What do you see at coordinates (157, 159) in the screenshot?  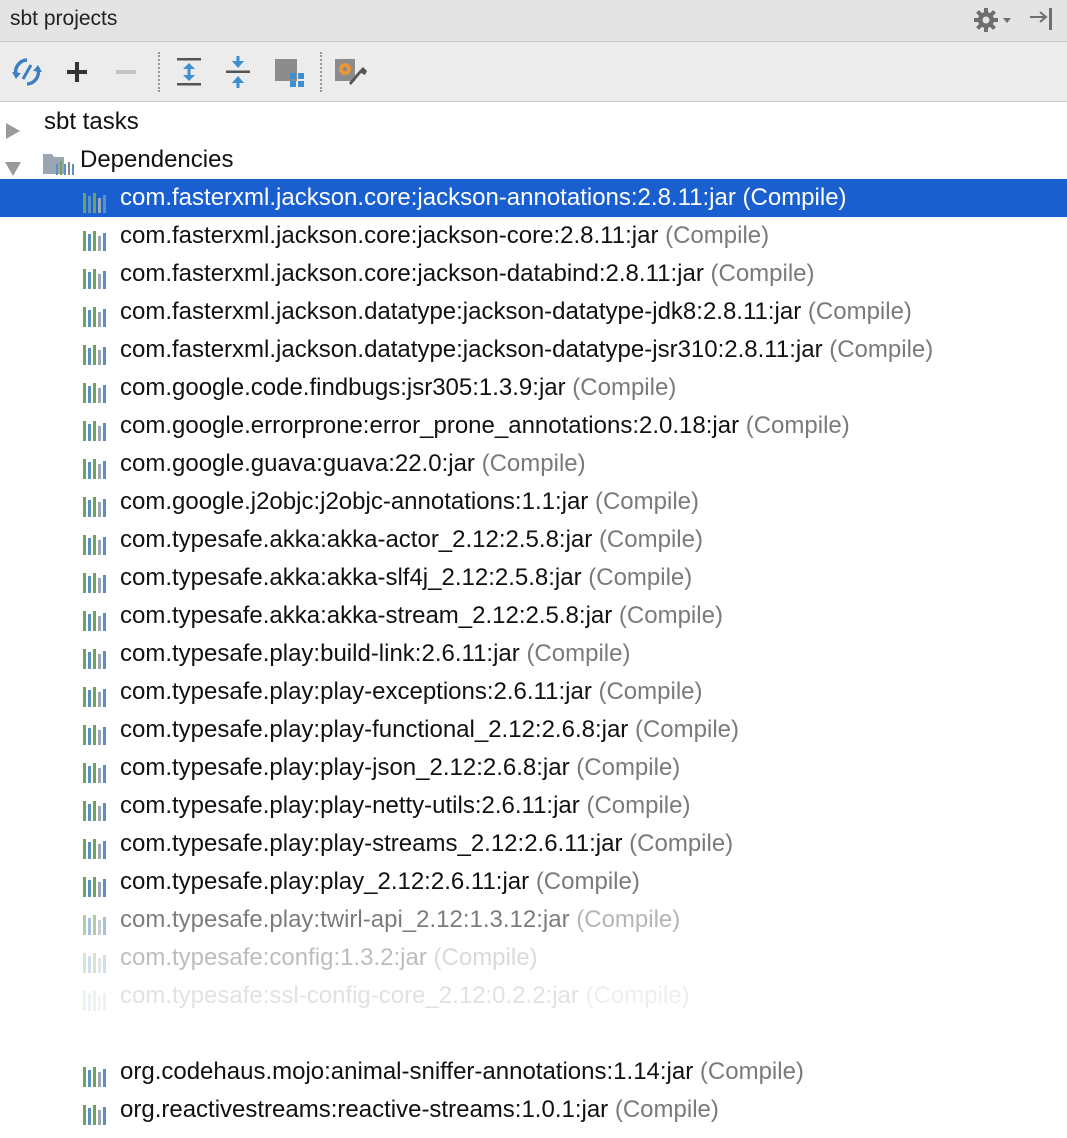 I see `tree-node-label: Dependencies` at bounding box center [157, 159].